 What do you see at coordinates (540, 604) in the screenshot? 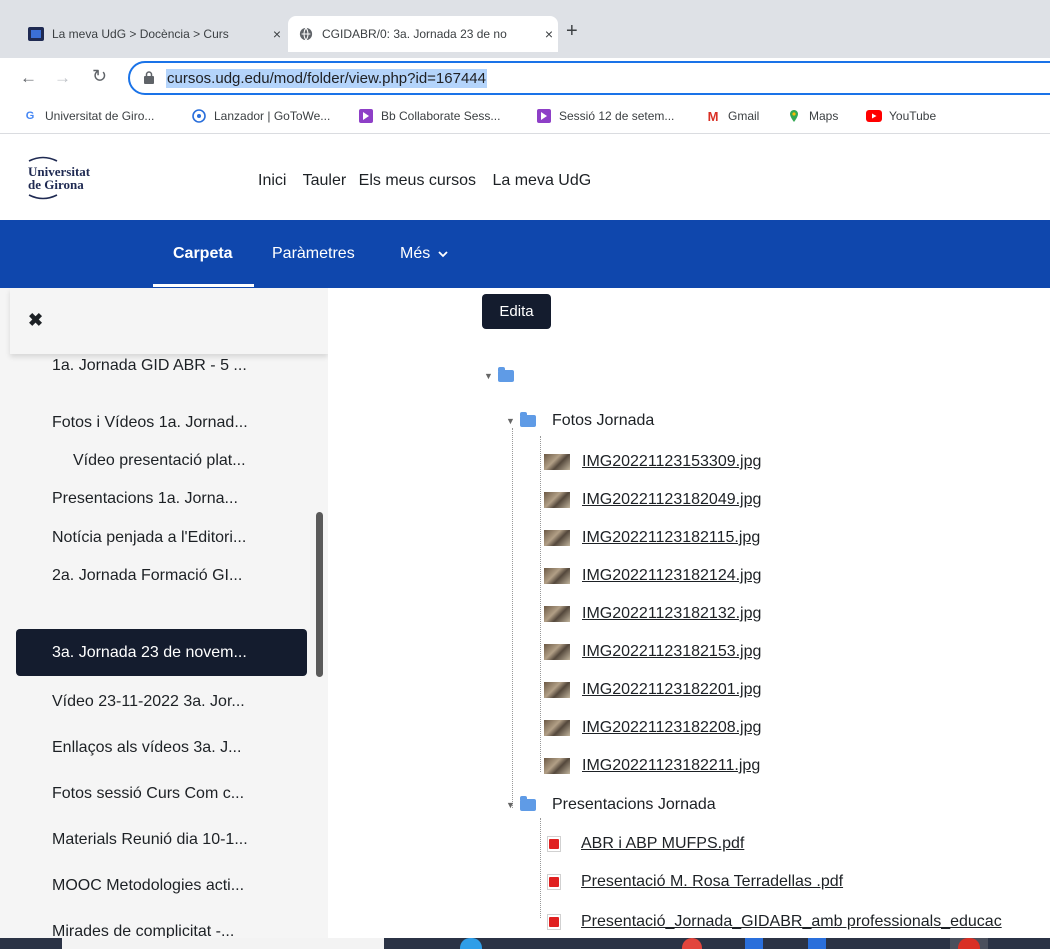
I see `tree-line` at bounding box center [540, 604].